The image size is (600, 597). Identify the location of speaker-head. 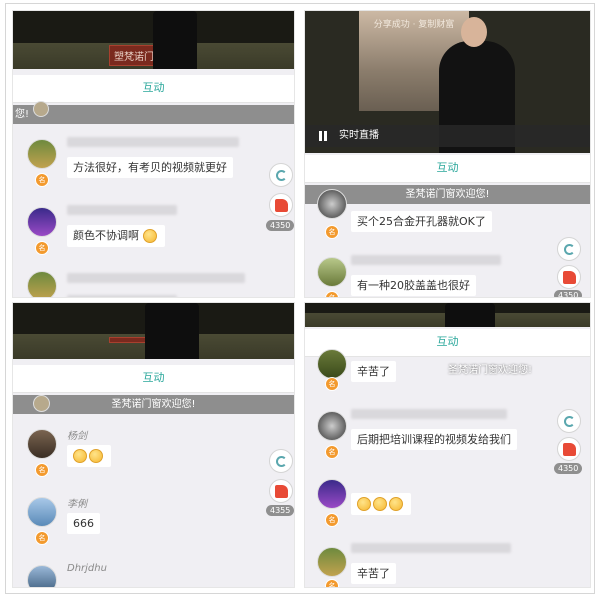
(474, 32).